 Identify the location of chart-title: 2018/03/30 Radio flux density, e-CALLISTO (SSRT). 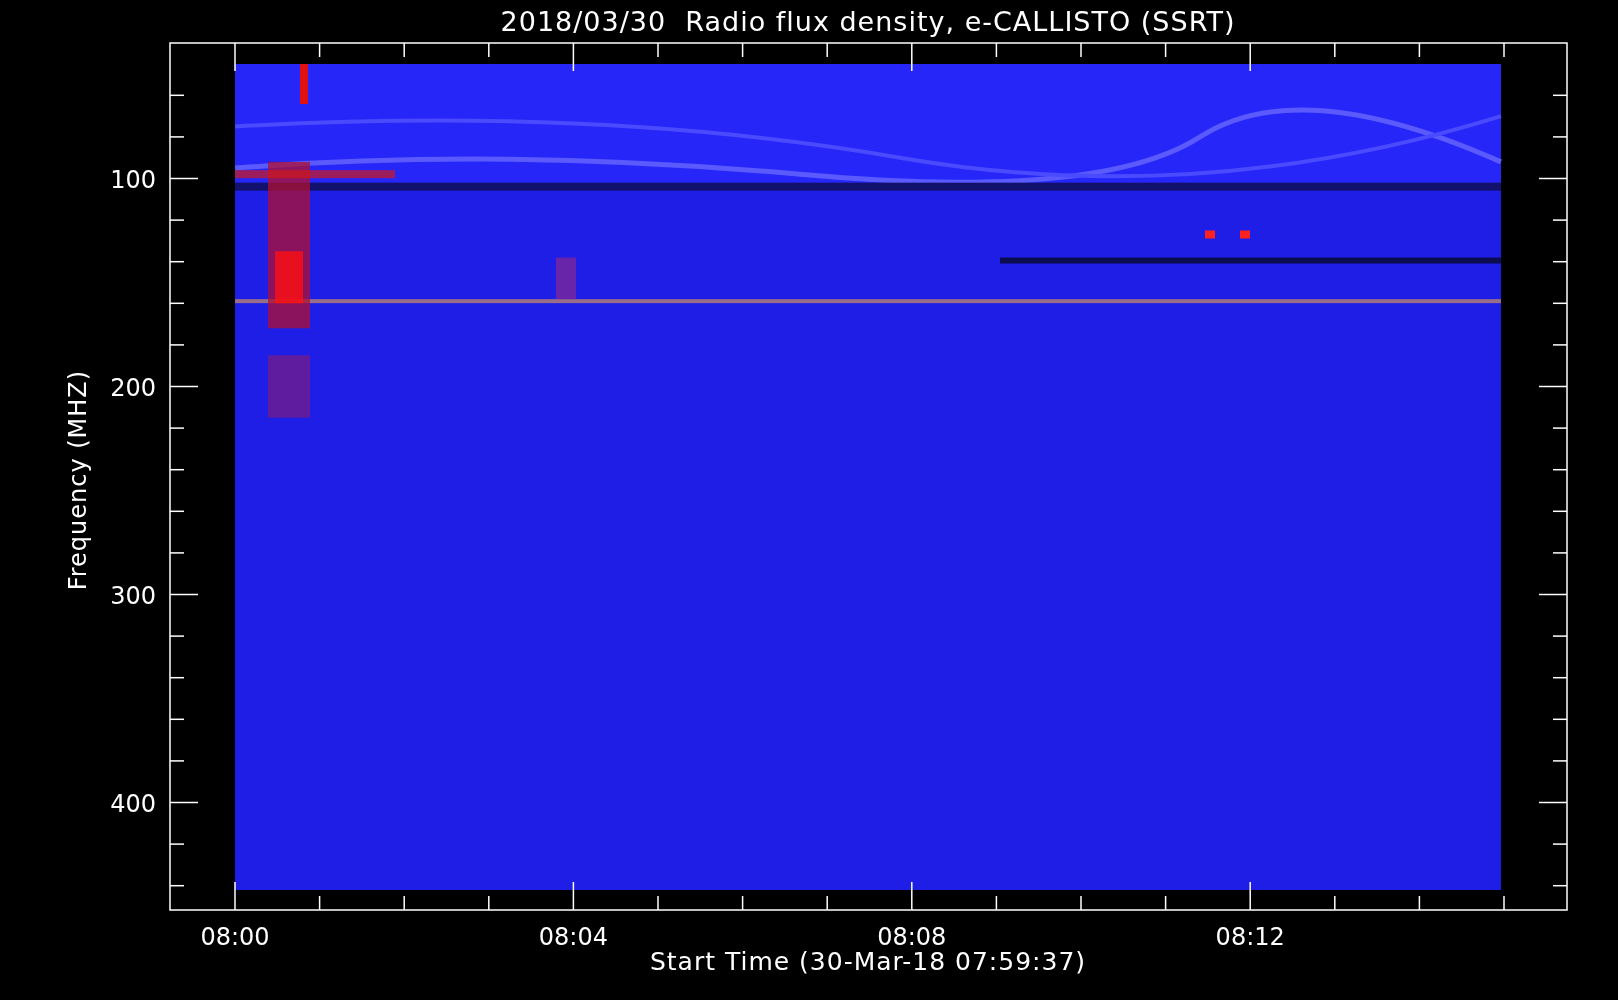
(868, 21).